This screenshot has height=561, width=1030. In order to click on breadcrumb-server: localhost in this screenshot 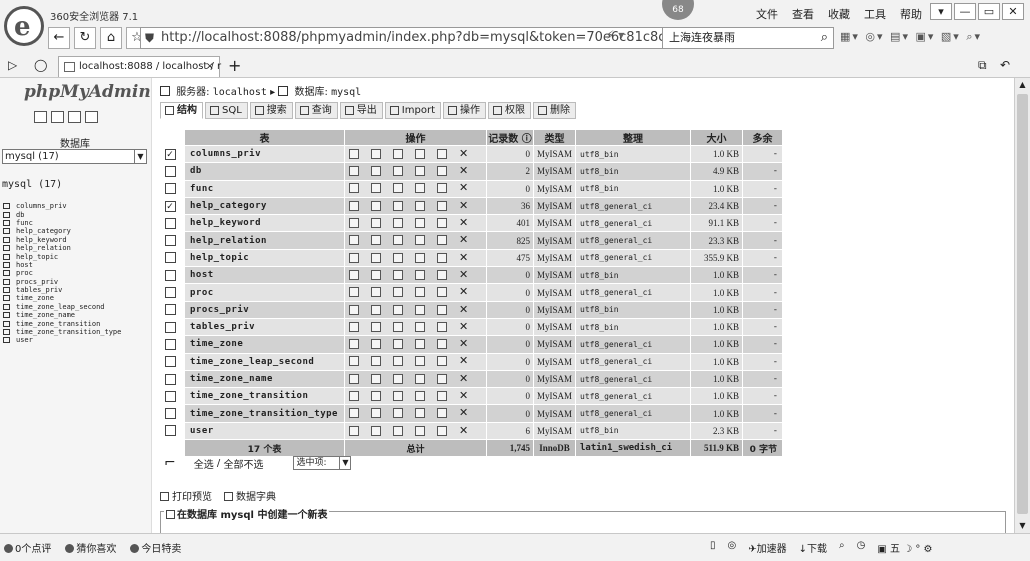, I will do `click(240, 92)`.